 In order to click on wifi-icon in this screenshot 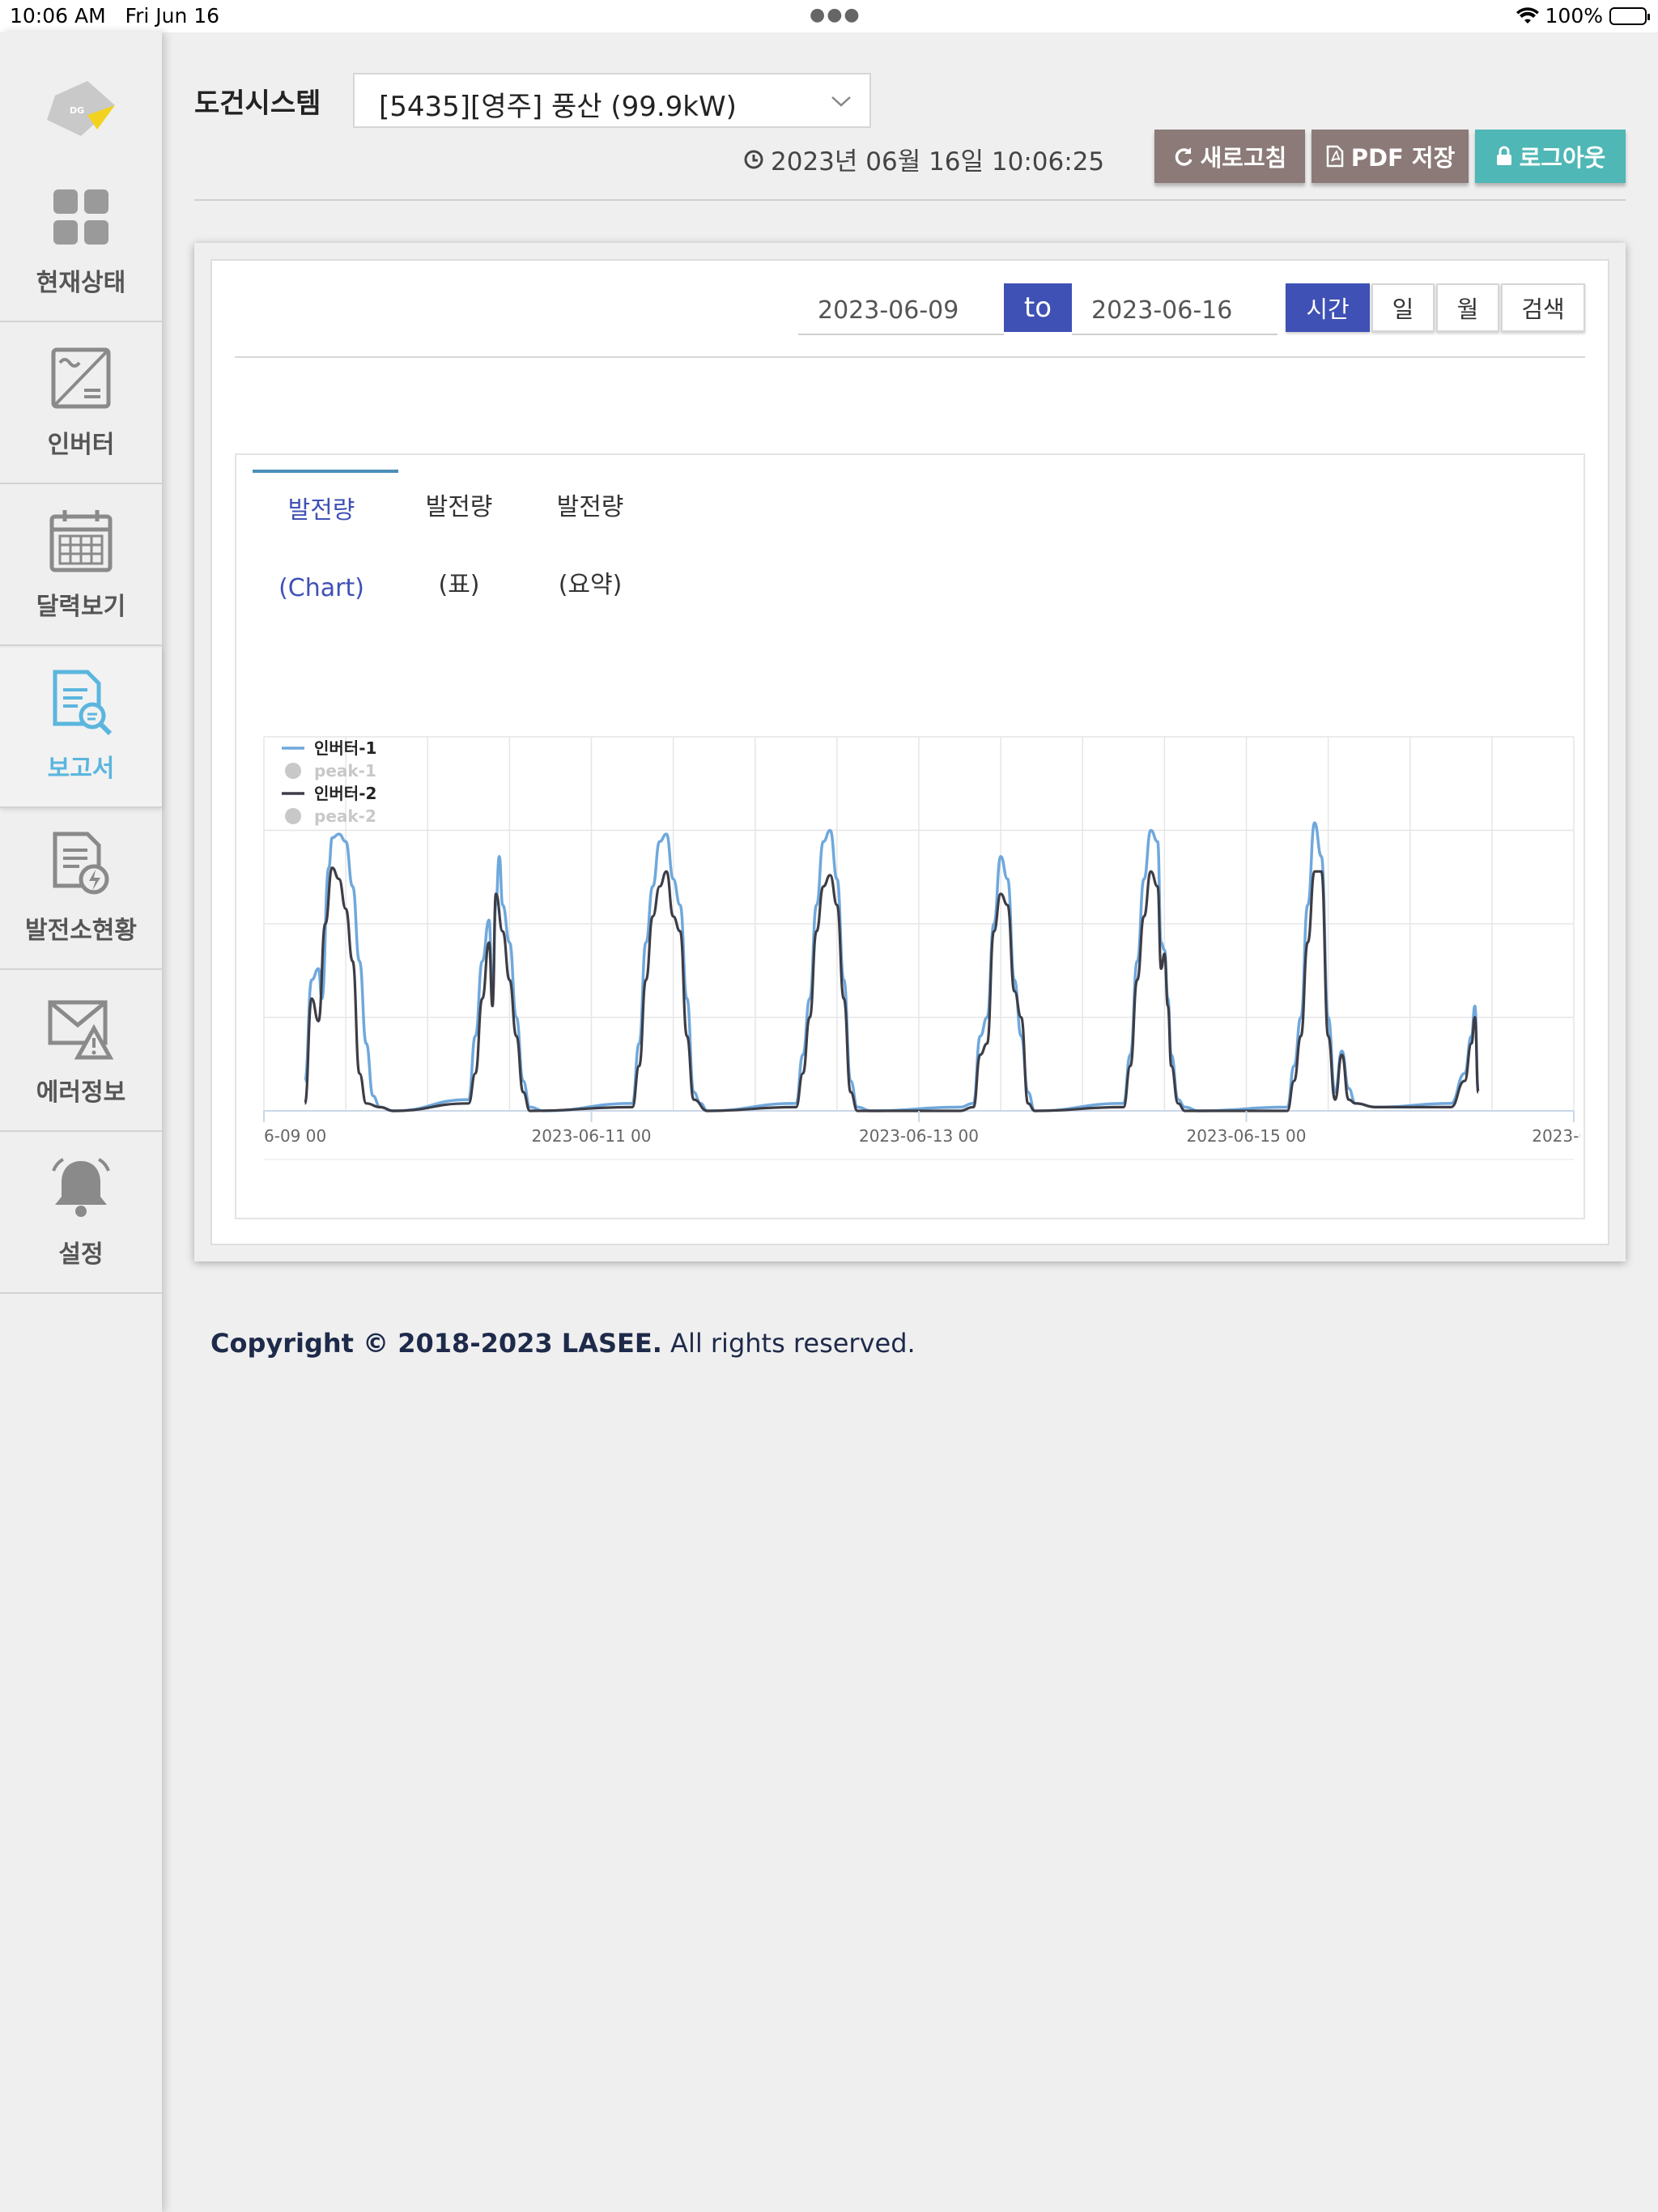, I will do `click(1527, 14)`.